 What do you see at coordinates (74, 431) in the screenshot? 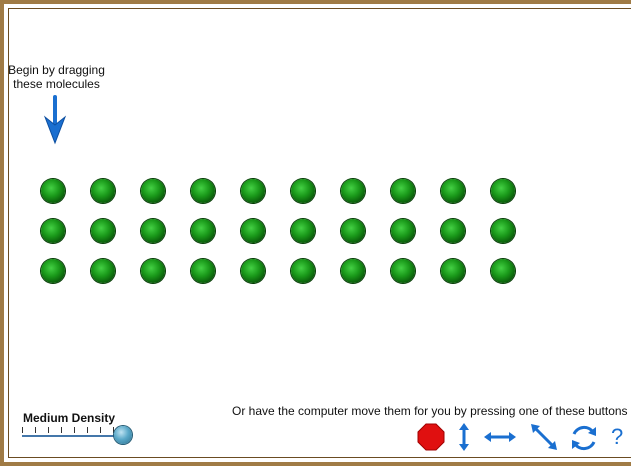
I see `slider-ticks` at bounding box center [74, 431].